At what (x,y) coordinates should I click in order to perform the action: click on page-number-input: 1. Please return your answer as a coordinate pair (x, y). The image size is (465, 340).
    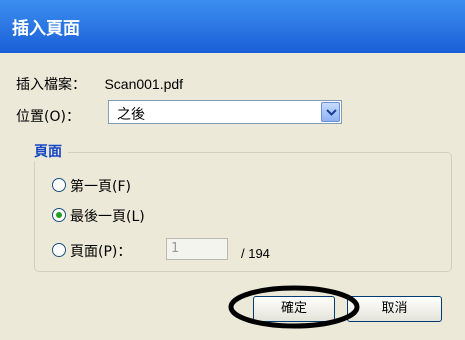
    Looking at the image, I should click on (197, 249).